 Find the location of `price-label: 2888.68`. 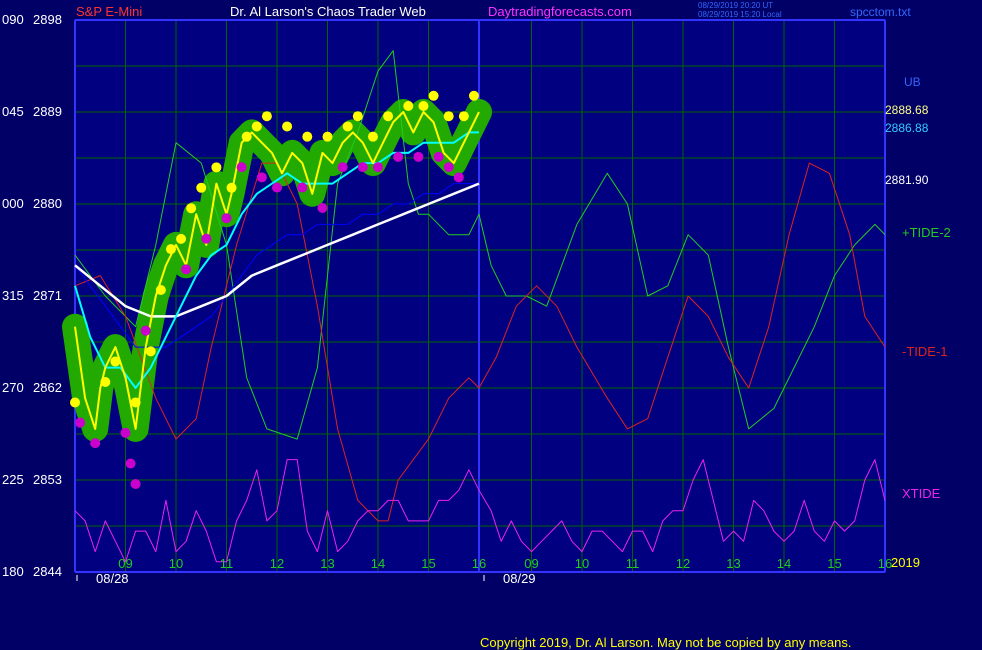

price-label: 2888.68 is located at coordinates (907, 110).